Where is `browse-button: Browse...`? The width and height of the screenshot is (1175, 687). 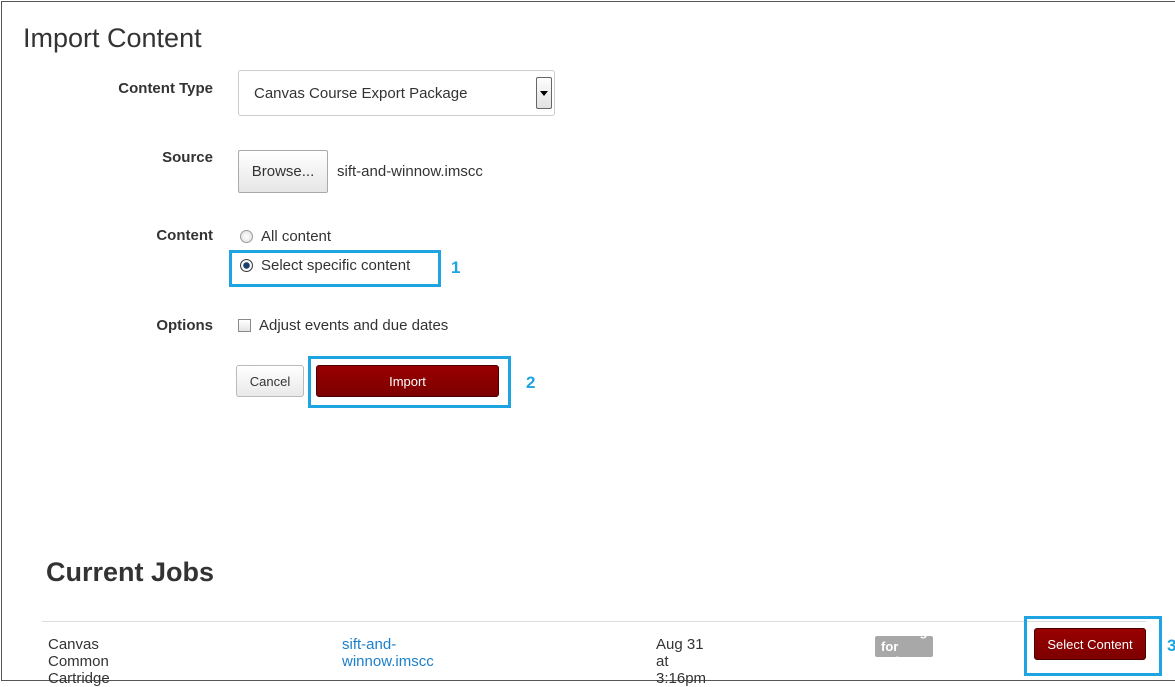 browse-button: Browse... is located at coordinates (283, 171).